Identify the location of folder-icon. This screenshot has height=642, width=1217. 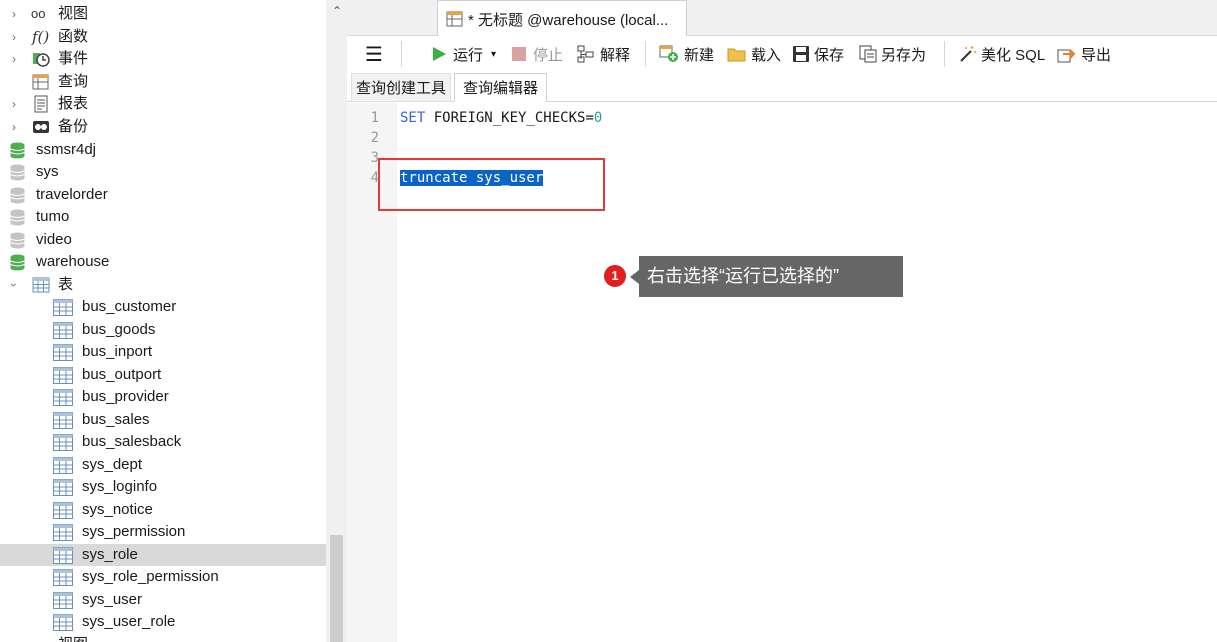
(736, 55).